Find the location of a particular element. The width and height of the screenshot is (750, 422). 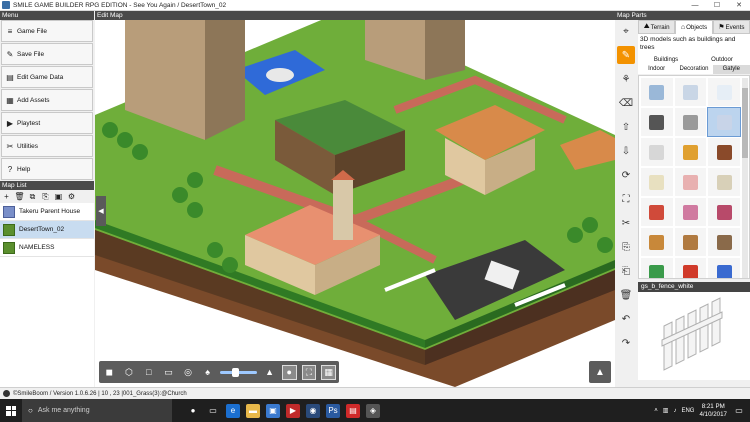

menu-button-edit-game-data: ▤ Edit Game Data is located at coordinates (47, 77).